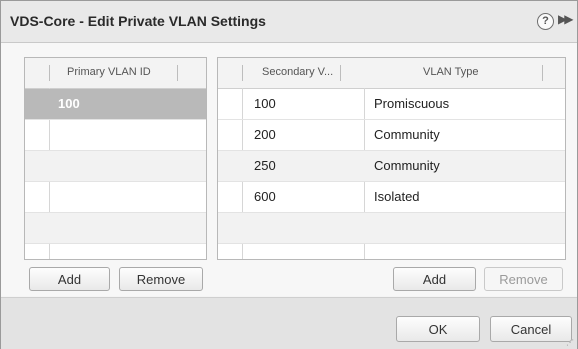 Image resolution: width=578 pixels, height=349 pixels. Describe the element at coordinates (412, 103) in the screenshot. I see `vlan-type-cell: Promiscuous` at that location.